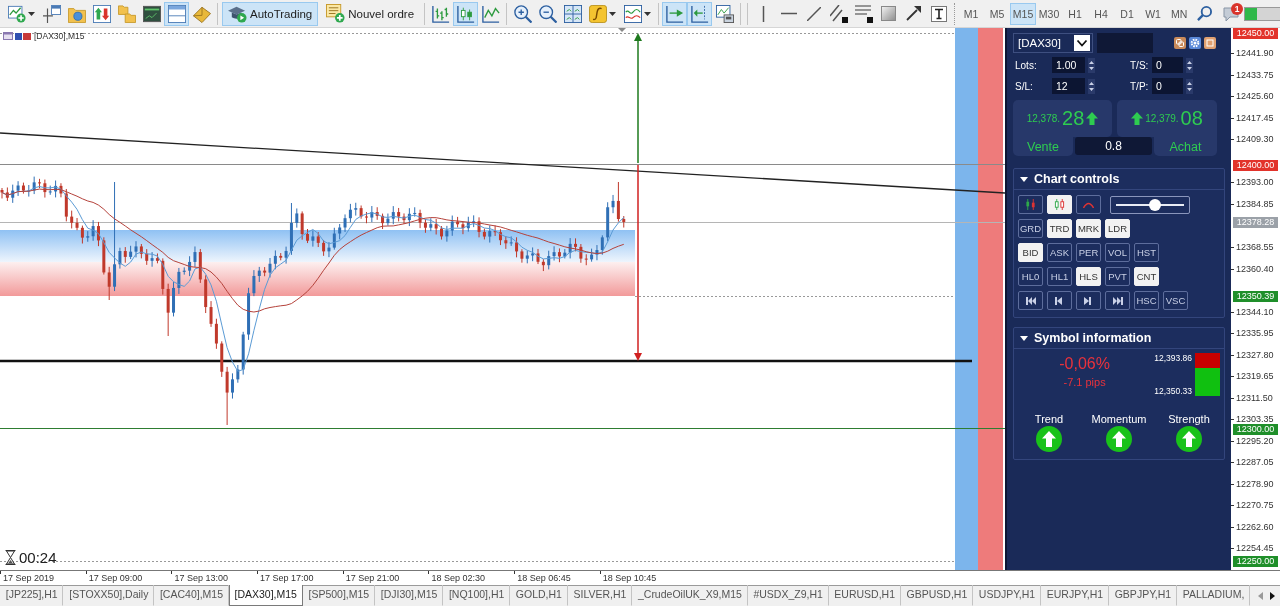  I want to click on zoom-slider-track, so click(1150, 204).